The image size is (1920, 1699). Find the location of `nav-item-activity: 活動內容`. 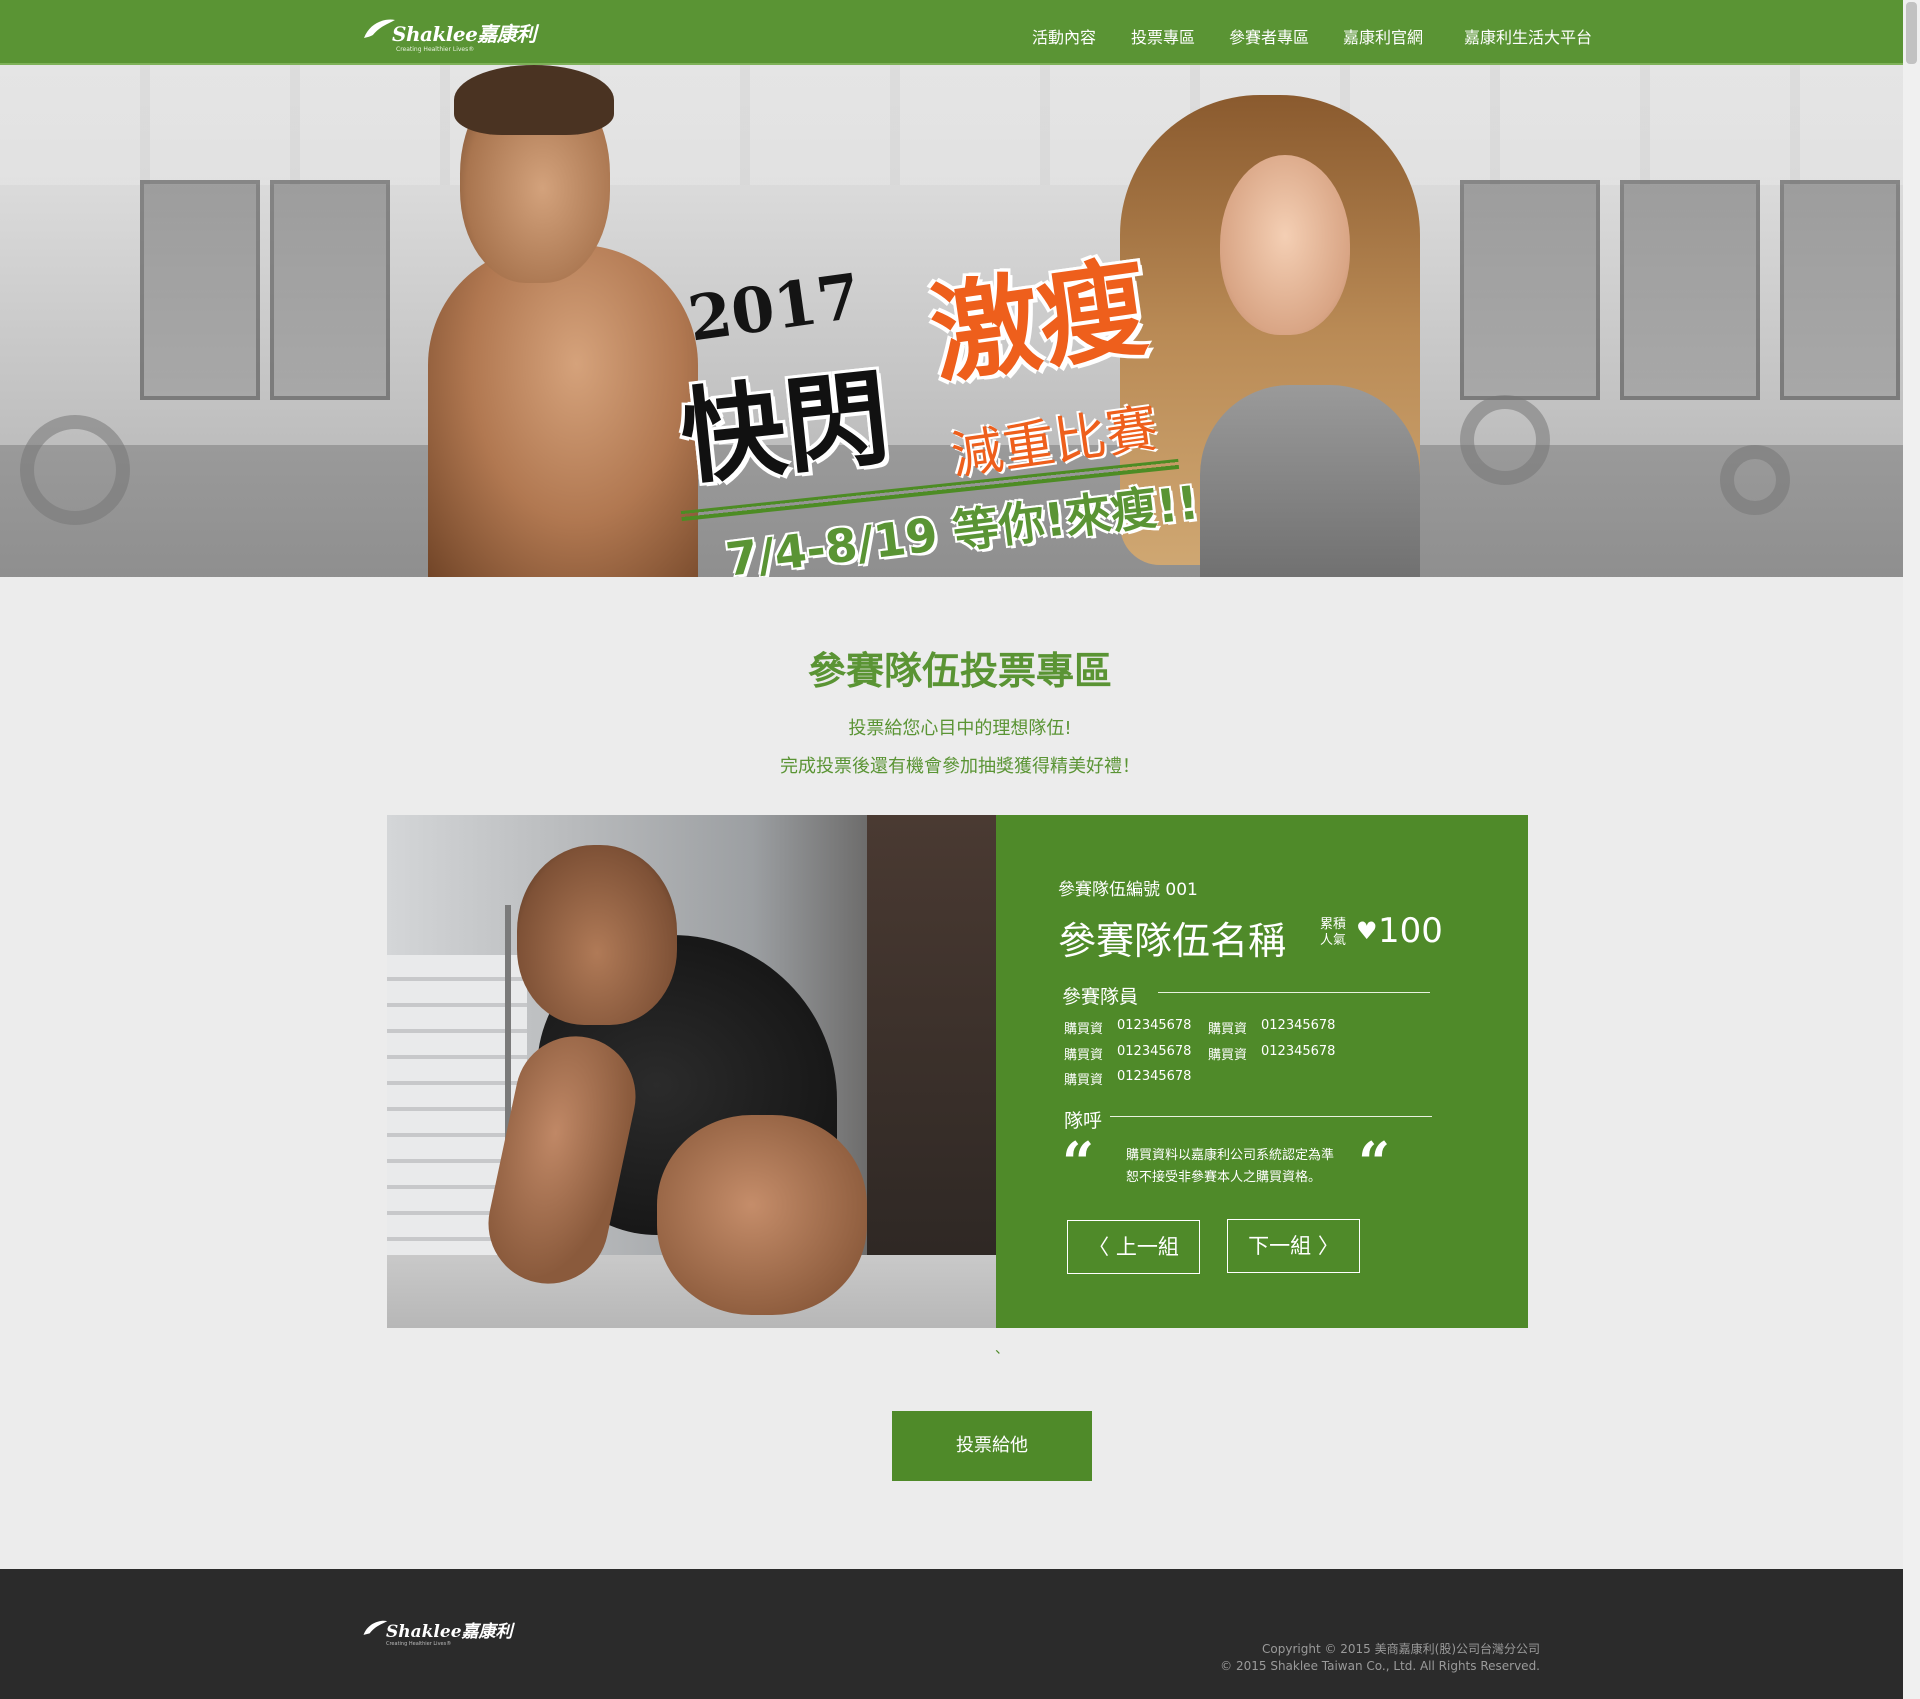

nav-item-activity: 活動內容 is located at coordinates (1064, 36).